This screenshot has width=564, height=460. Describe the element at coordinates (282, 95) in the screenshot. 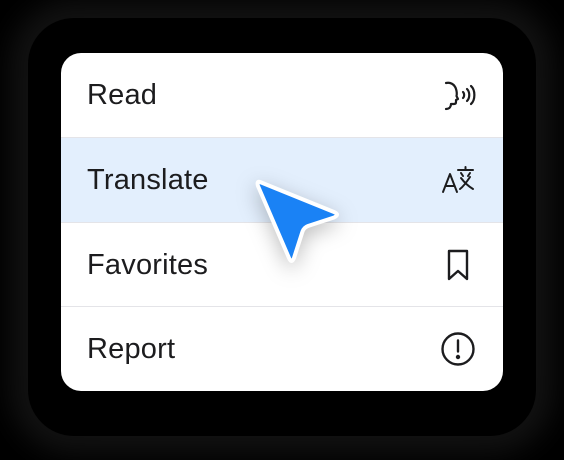

I see `menu-item-read: Read` at that location.